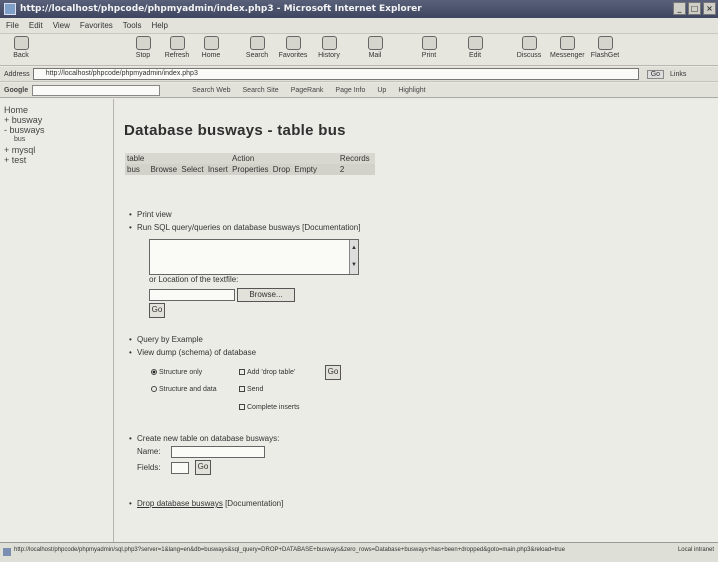 The width and height of the screenshot is (718, 562). Describe the element at coordinates (218, 452) in the screenshot. I see `table-name-input` at that location.